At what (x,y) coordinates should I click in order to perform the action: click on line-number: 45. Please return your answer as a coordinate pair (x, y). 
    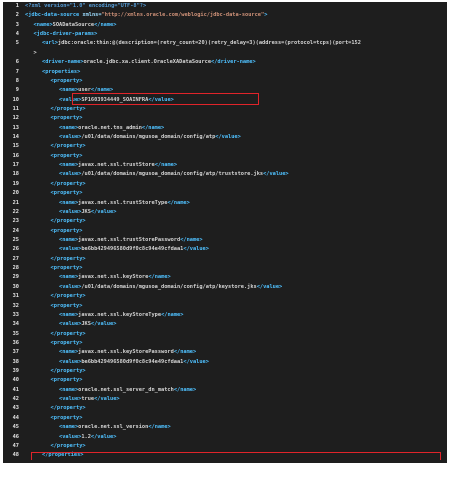
    Looking at the image, I should click on (15, 427).